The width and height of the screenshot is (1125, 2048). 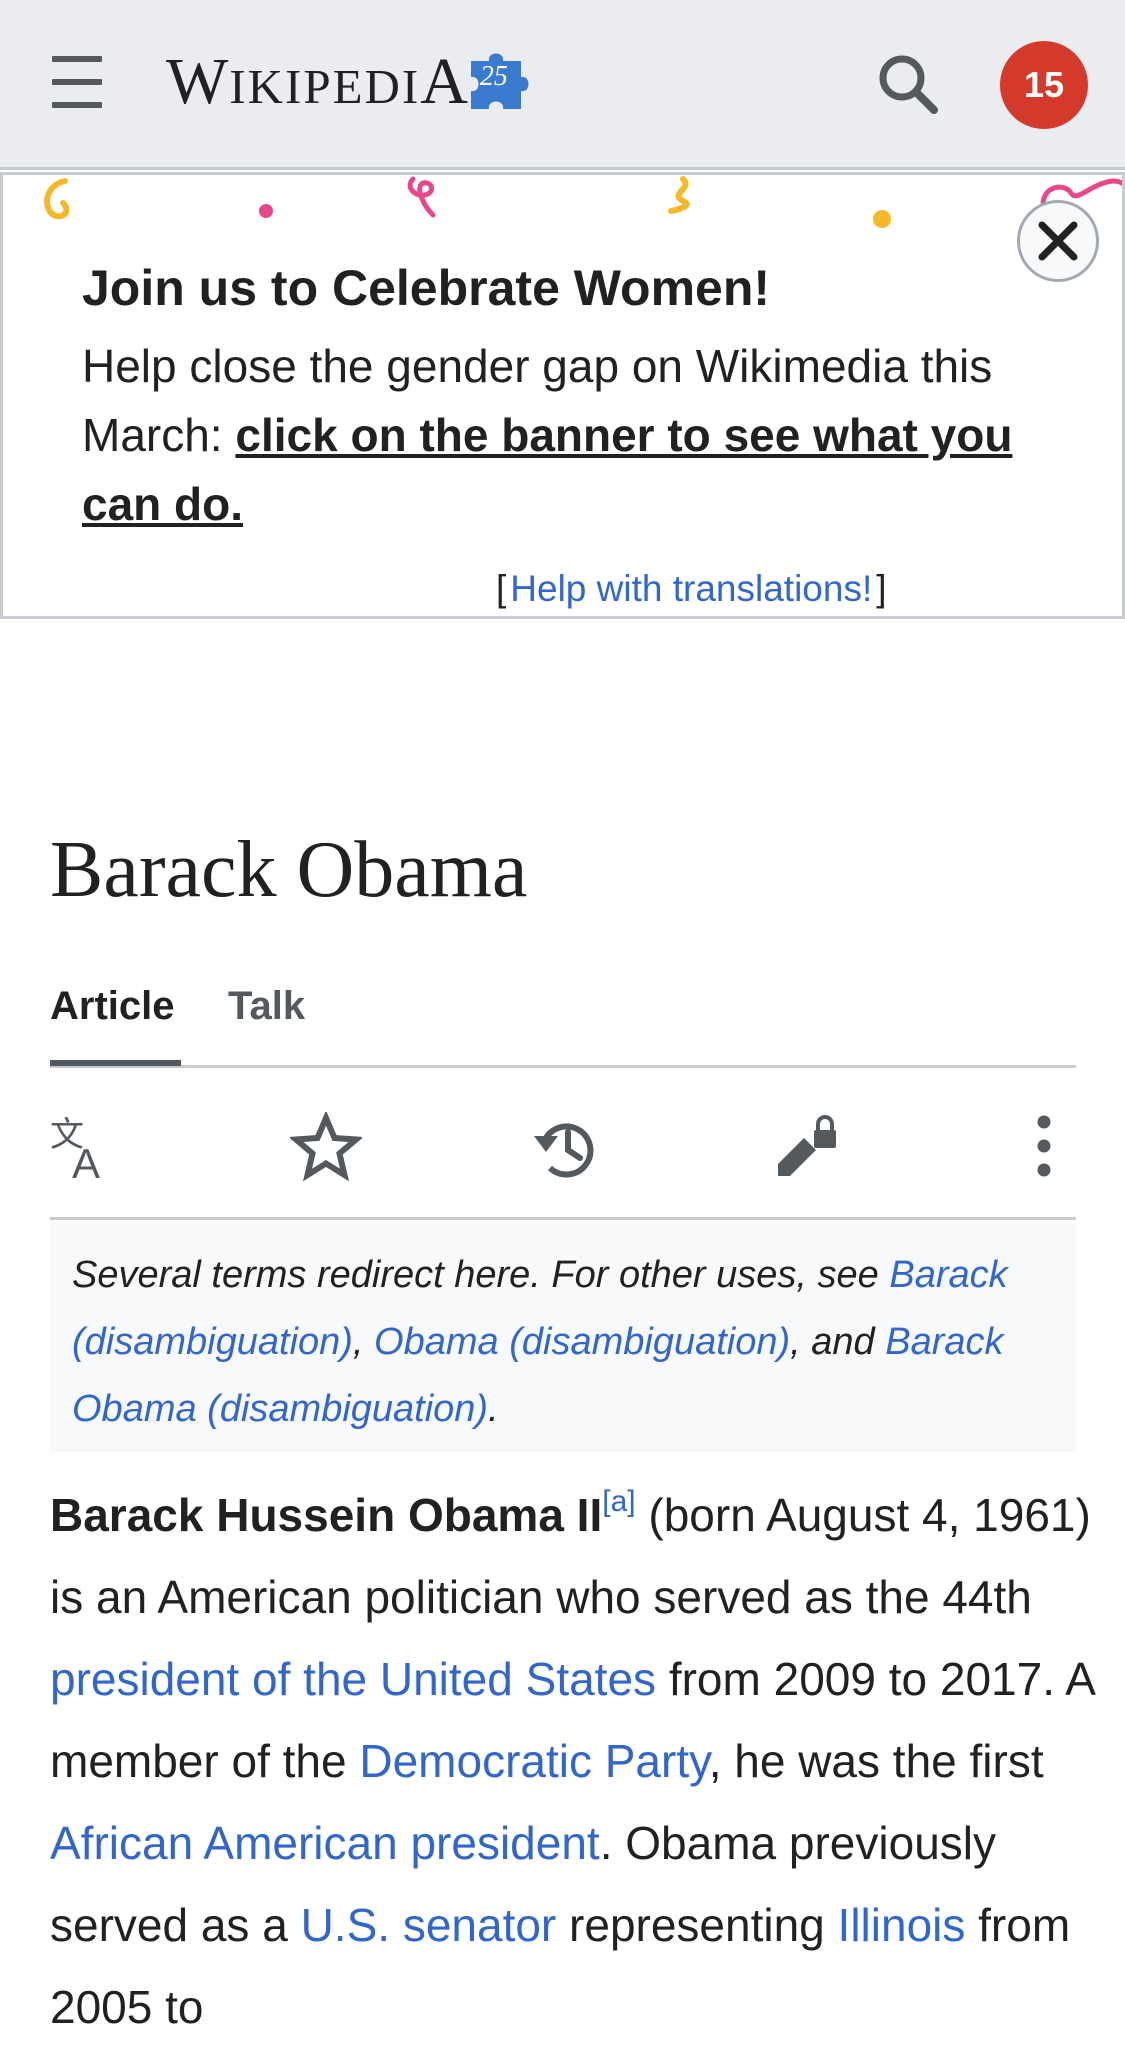 What do you see at coordinates (566, 1148) in the screenshot?
I see `history-icon` at bounding box center [566, 1148].